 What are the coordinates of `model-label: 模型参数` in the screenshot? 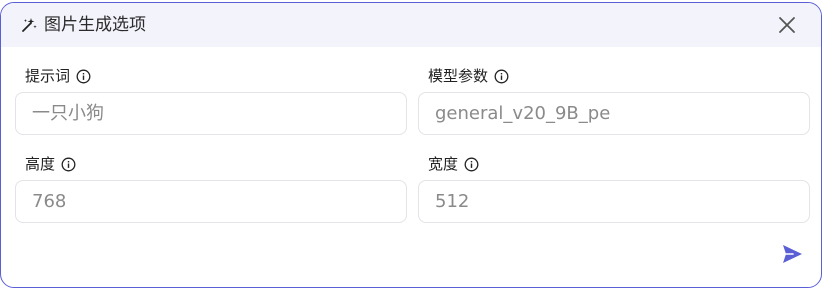 It's located at (468, 76).